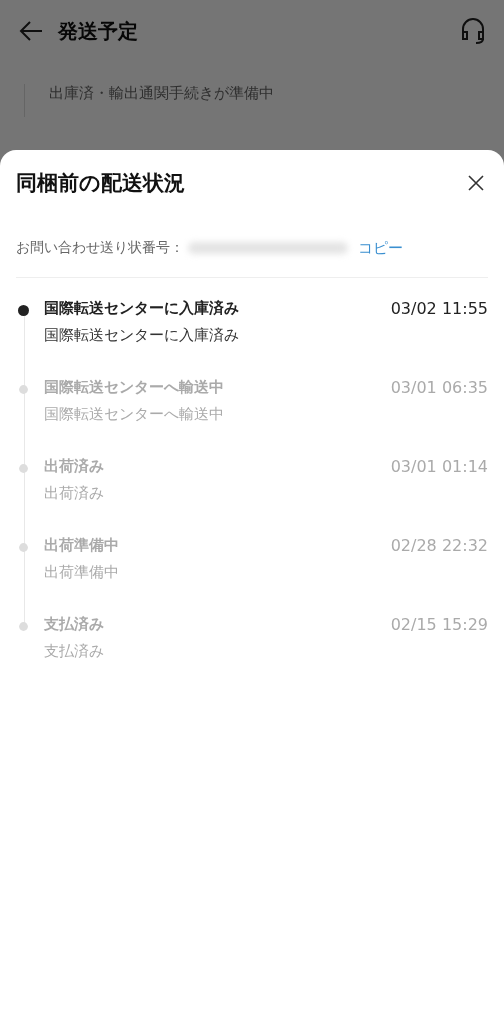 Image resolution: width=504 pixels, height=1024 pixels. What do you see at coordinates (74, 493) in the screenshot?
I see `event-detail: 出荷済み` at bounding box center [74, 493].